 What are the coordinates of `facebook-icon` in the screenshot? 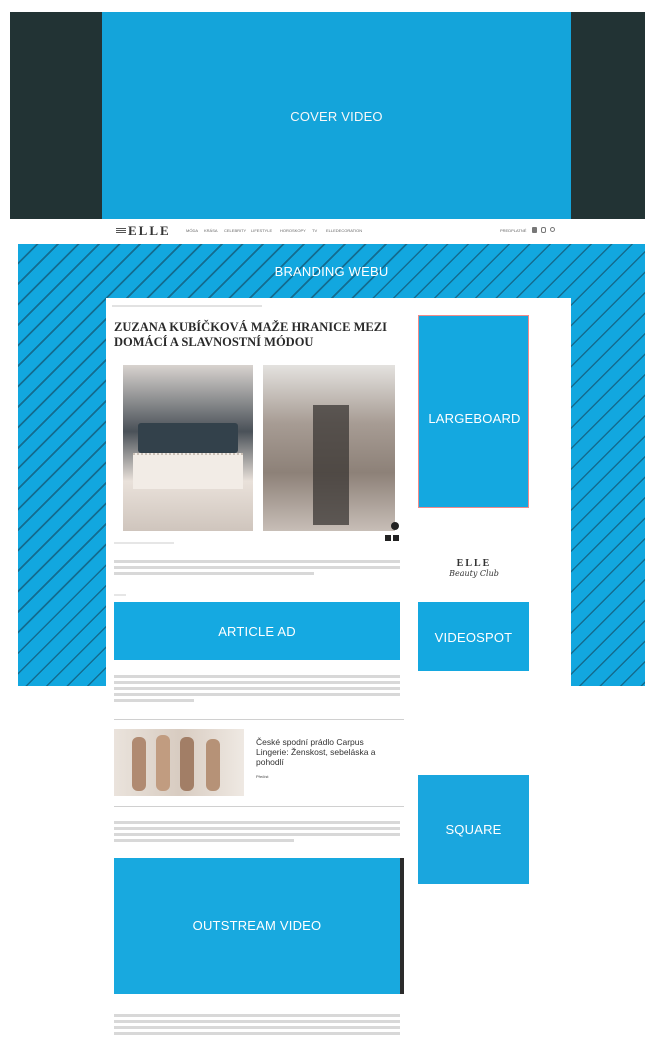 It's located at (534, 230).